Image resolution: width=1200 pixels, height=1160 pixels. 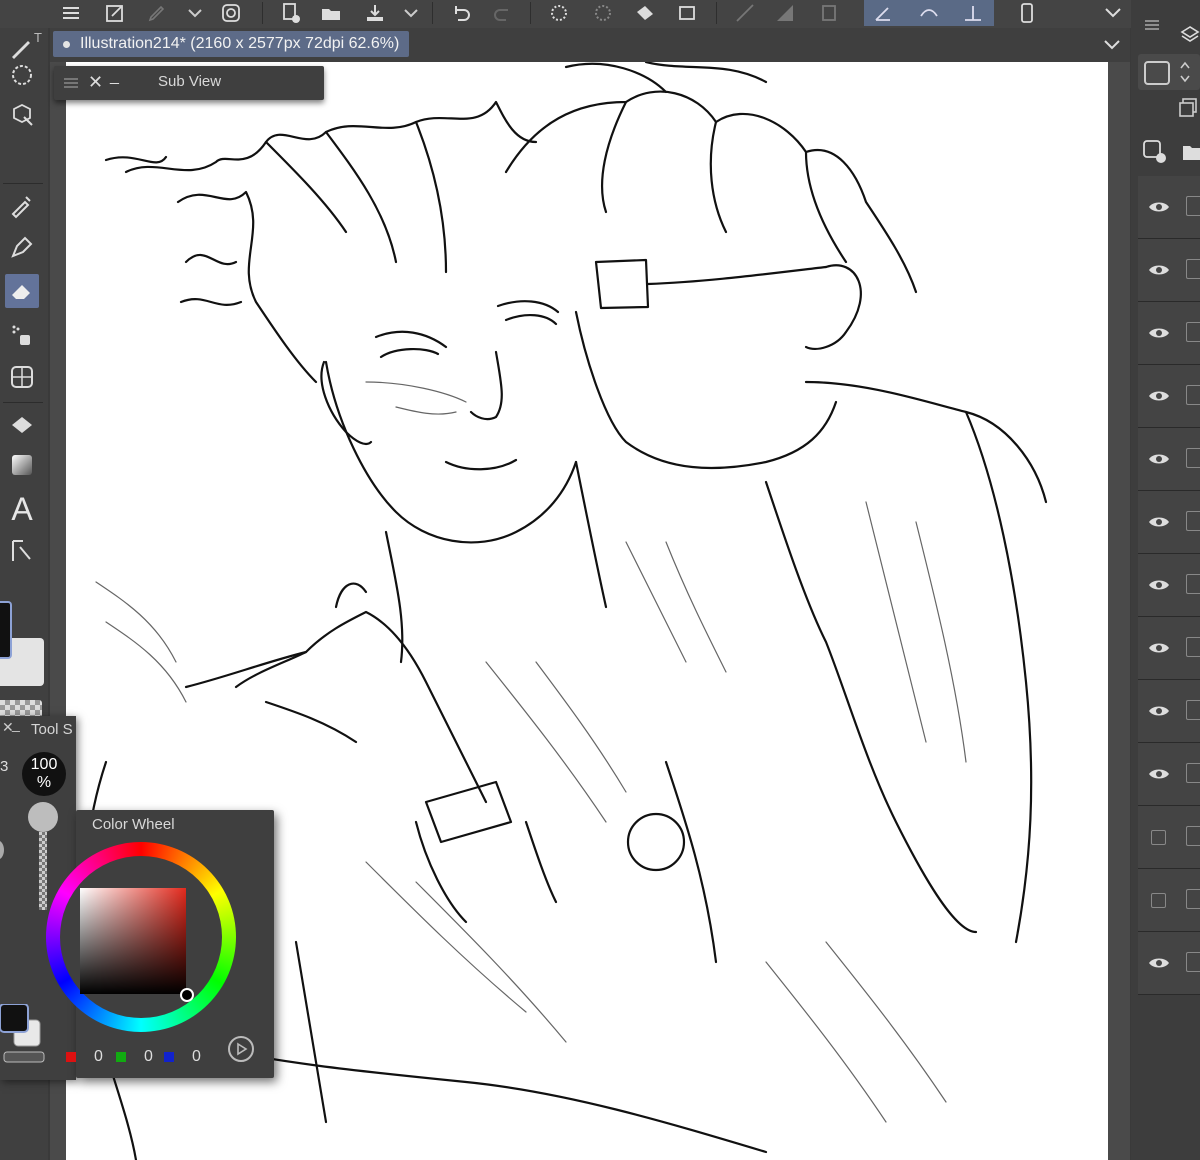 What do you see at coordinates (22, 551) in the screenshot?
I see `operation-tool-icon` at bounding box center [22, 551].